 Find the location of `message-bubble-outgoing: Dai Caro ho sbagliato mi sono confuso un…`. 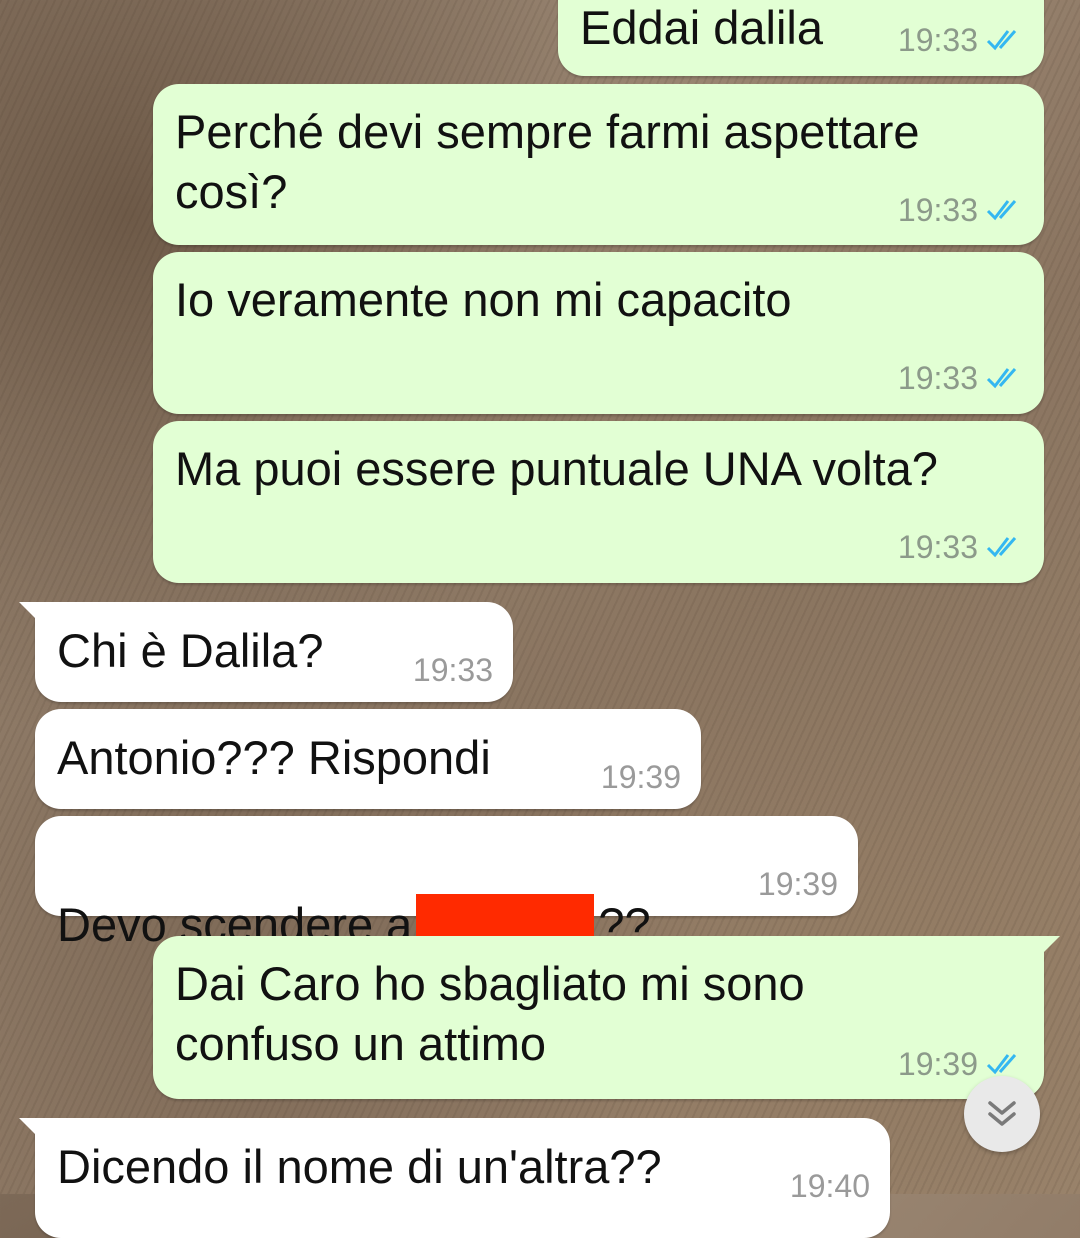

message-bubble-outgoing: Dai Caro ho sbagliato mi sono confuso un… is located at coordinates (606, 1017).